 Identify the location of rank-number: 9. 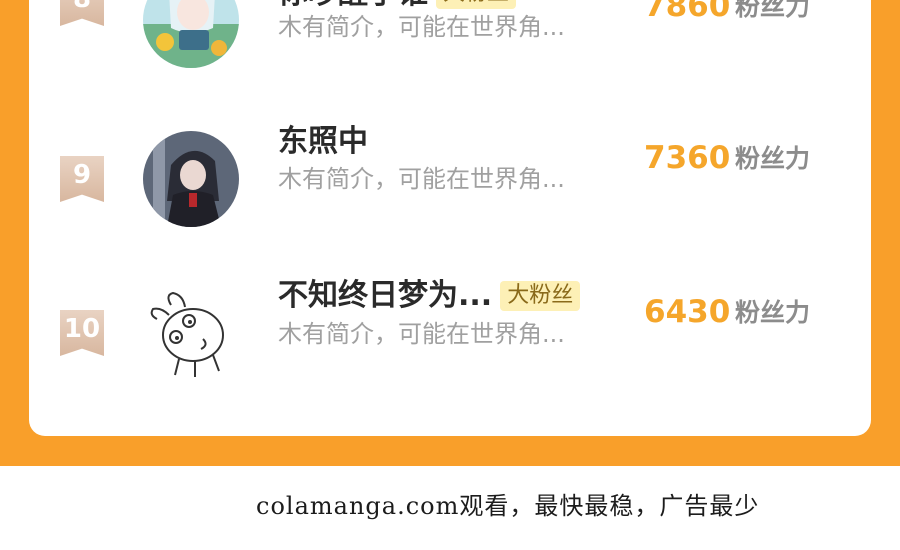
(82, 175).